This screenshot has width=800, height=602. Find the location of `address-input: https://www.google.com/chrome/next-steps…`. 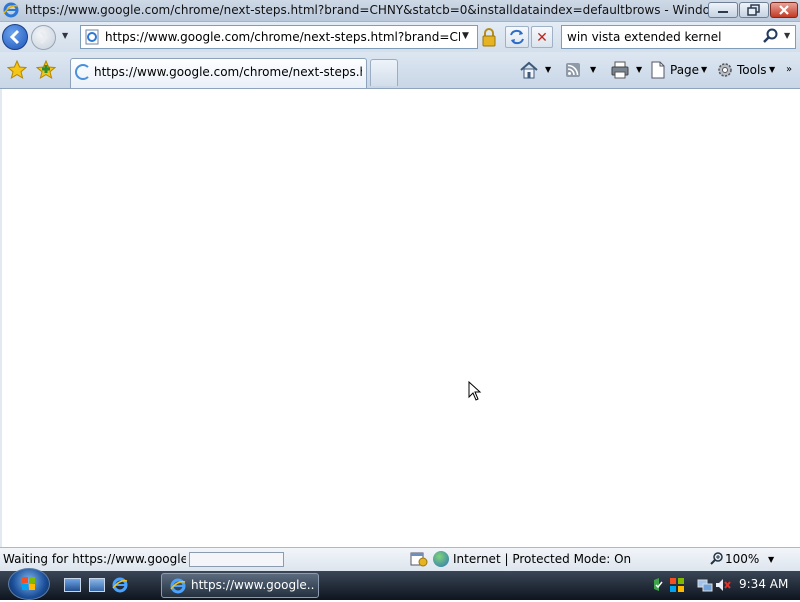

address-input: https://www.google.com/chrome/next-steps… is located at coordinates (282, 38).